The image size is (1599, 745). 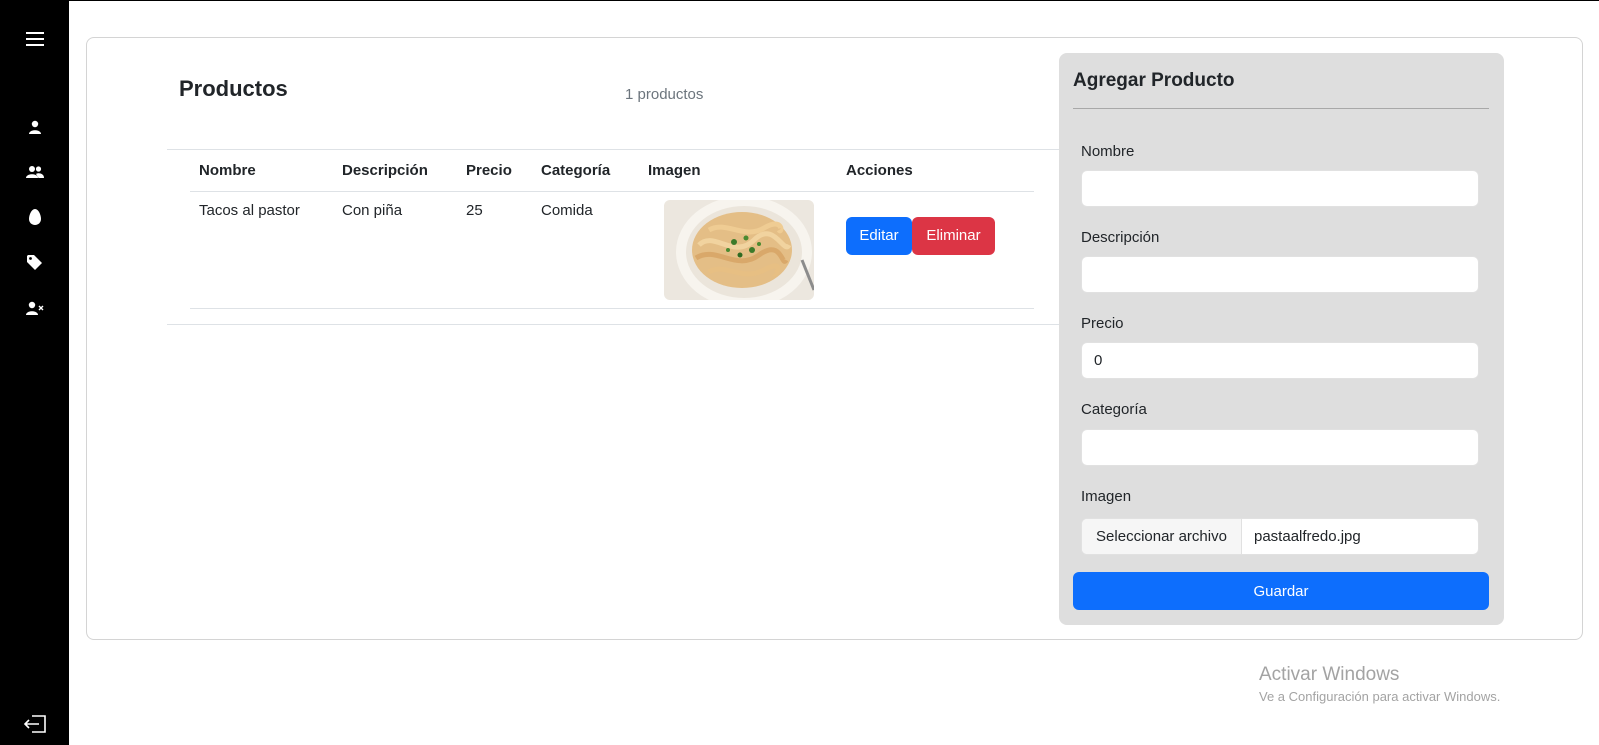 I want to click on descripcion-label: Descripción, so click(x=1120, y=237).